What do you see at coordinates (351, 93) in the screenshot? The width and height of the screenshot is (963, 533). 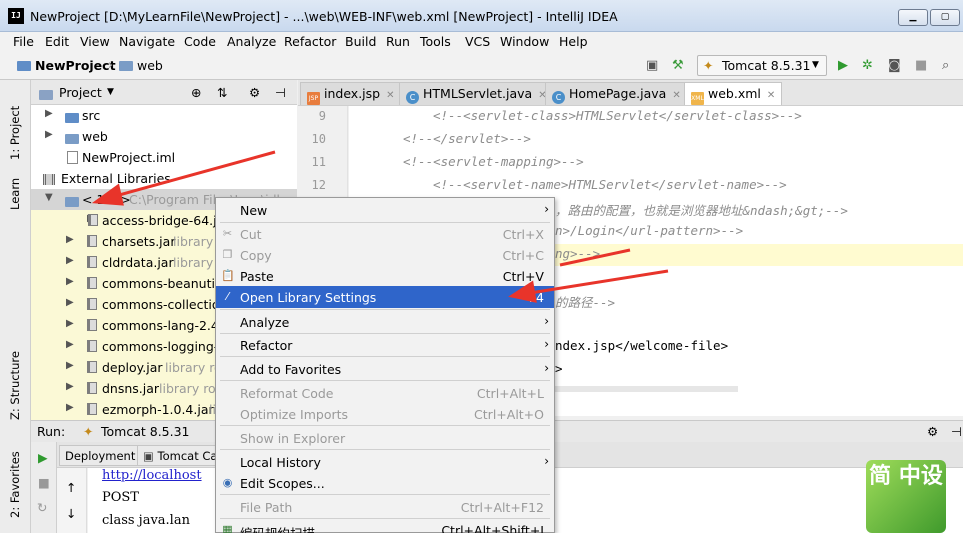 I see `tab-index-jsp: JSP index.jsp ✕` at bounding box center [351, 93].